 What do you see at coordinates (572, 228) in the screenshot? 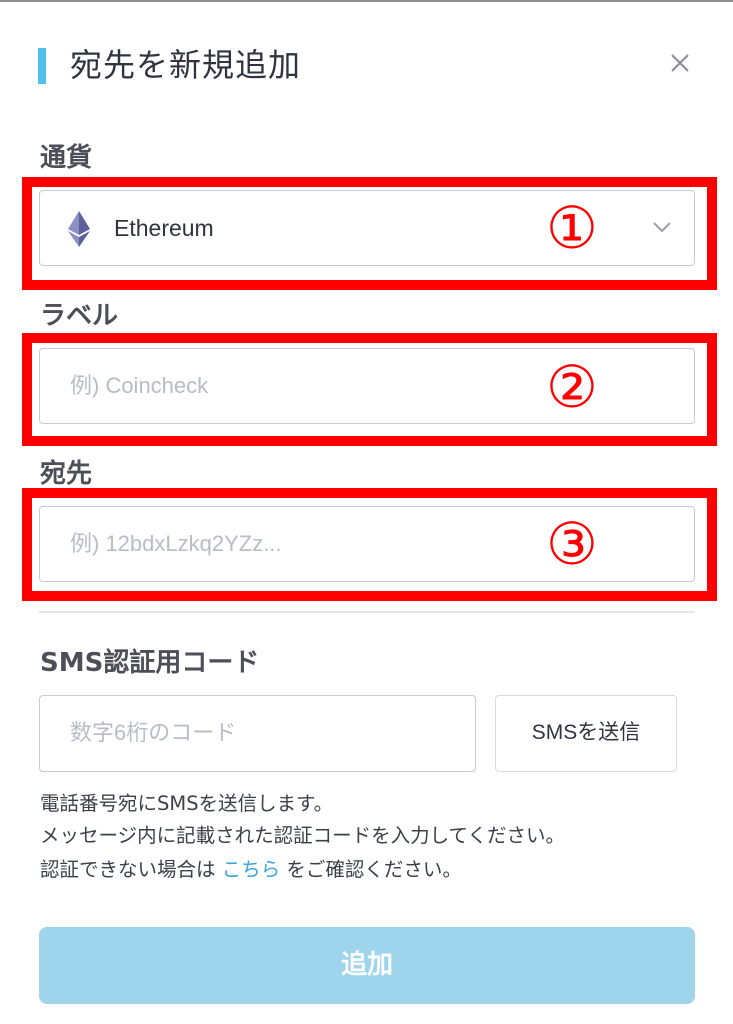
I see `annotation-number-1: ①` at bounding box center [572, 228].